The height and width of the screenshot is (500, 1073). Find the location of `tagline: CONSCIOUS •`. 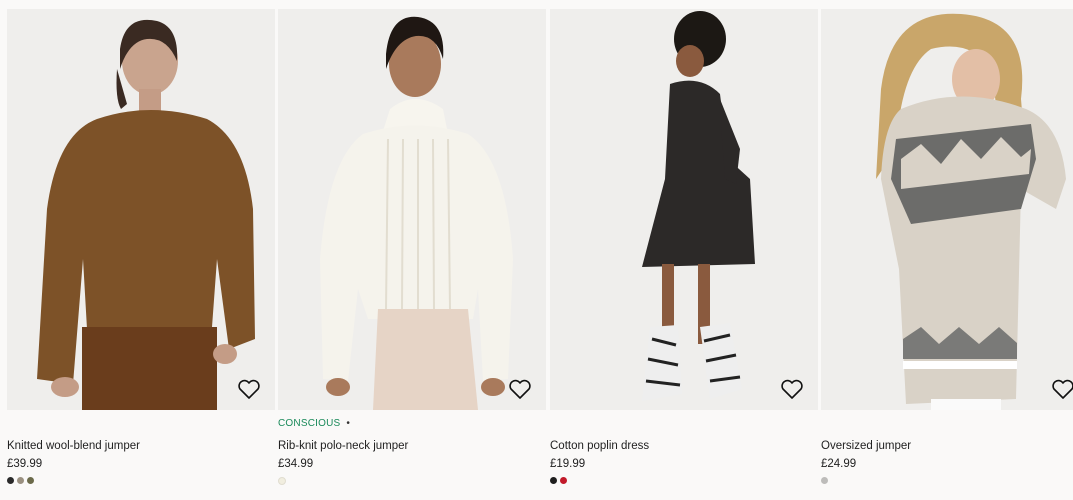

tagline: CONSCIOUS • is located at coordinates (412, 425).